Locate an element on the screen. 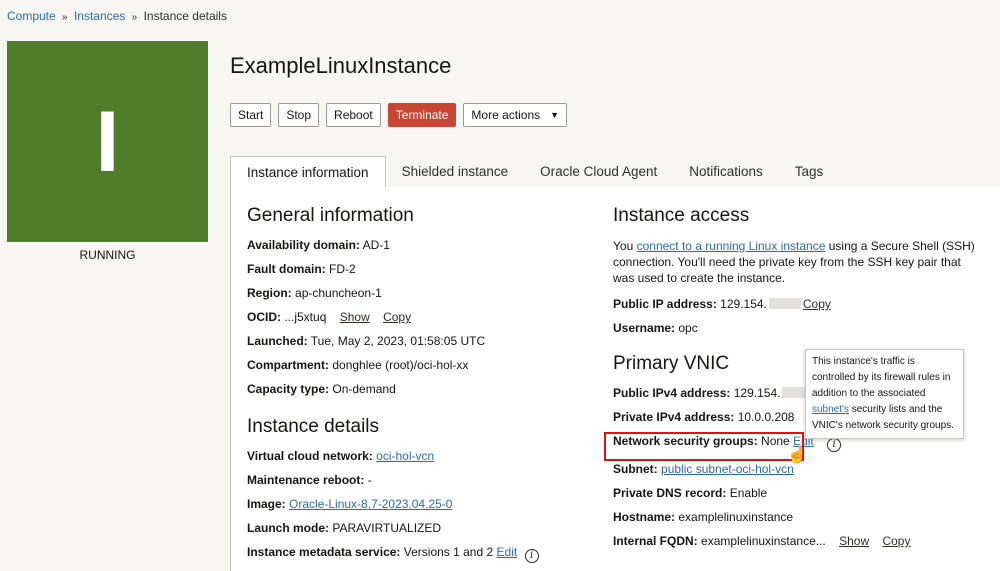 The width and height of the screenshot is (1000, 571). connect-linux-instance-link: connect to a running Linux instance is located at coordinates (731, 246).